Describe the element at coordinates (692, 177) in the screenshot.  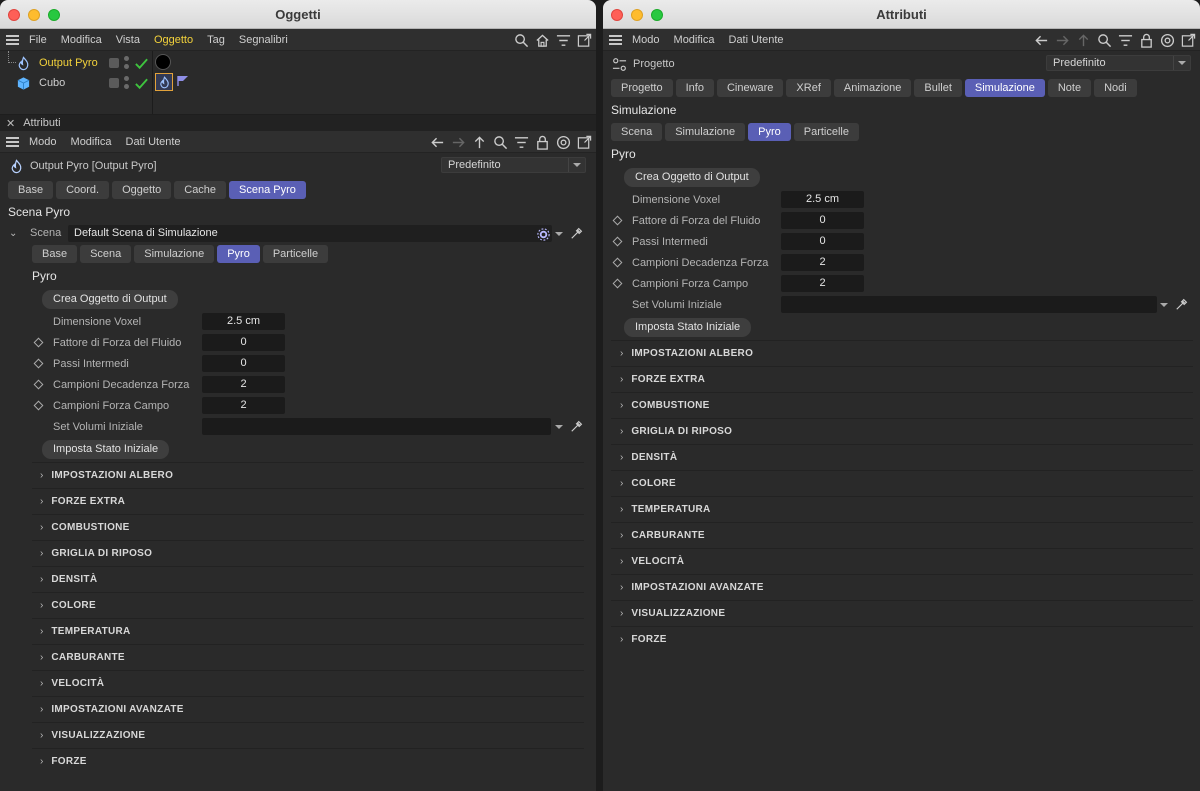
I see `create-output-button: Crea Oggetto di Output` at that location.